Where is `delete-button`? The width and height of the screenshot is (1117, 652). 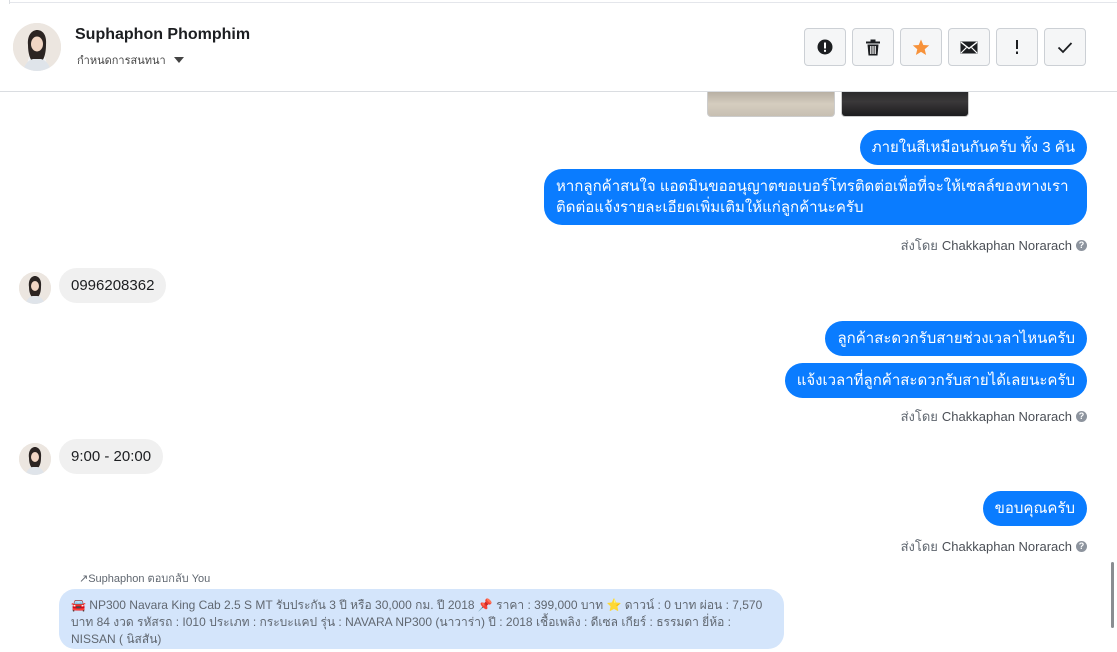 delete-button is located at coordinates (873, 47).